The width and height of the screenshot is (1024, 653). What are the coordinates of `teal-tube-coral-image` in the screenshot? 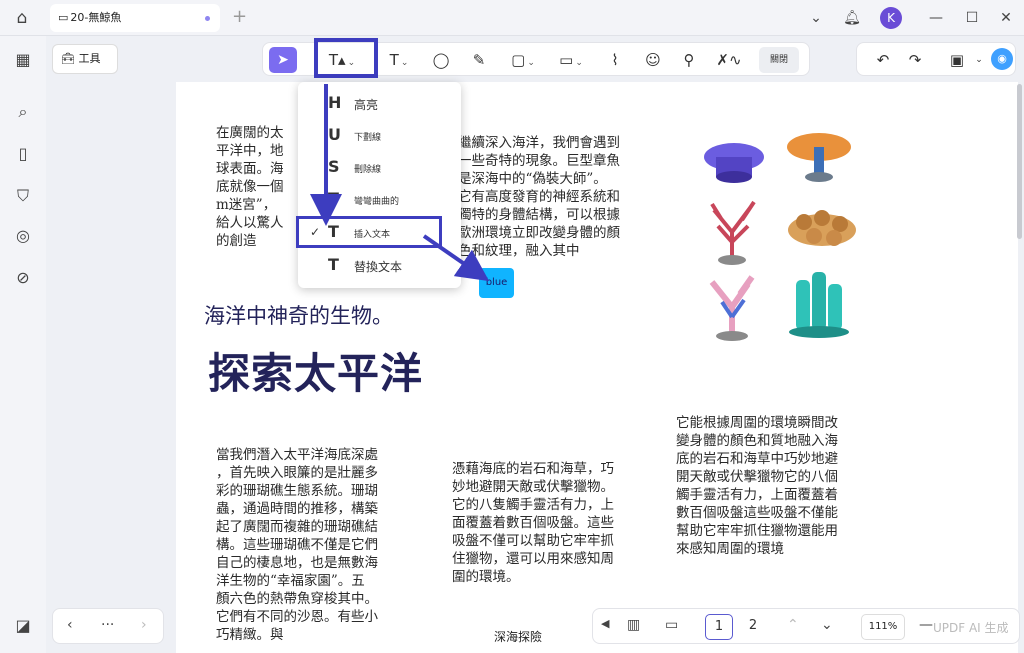 It's located at (819, 305).